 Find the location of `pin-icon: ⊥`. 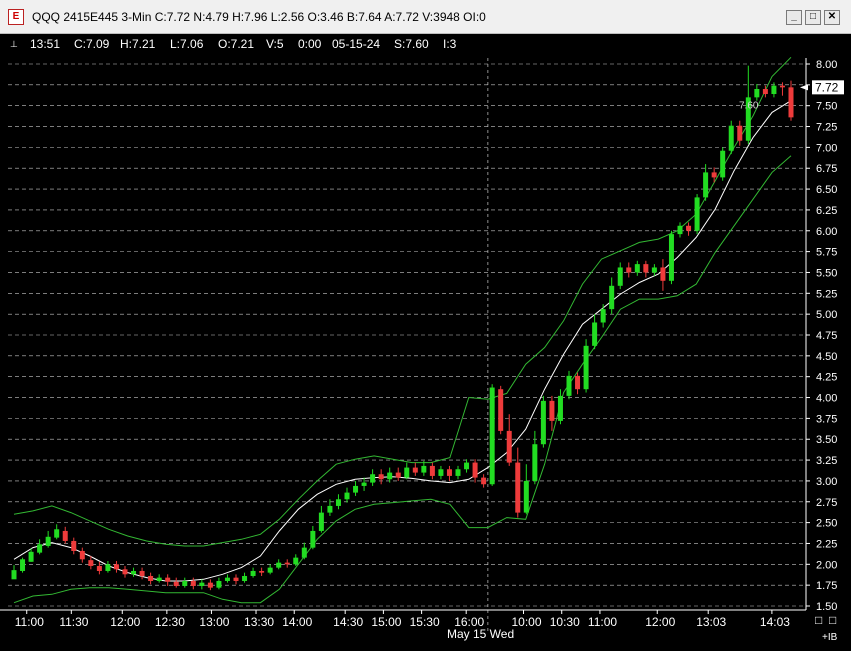

pin-icon: ⊥ is located at coordinates (14, 44).